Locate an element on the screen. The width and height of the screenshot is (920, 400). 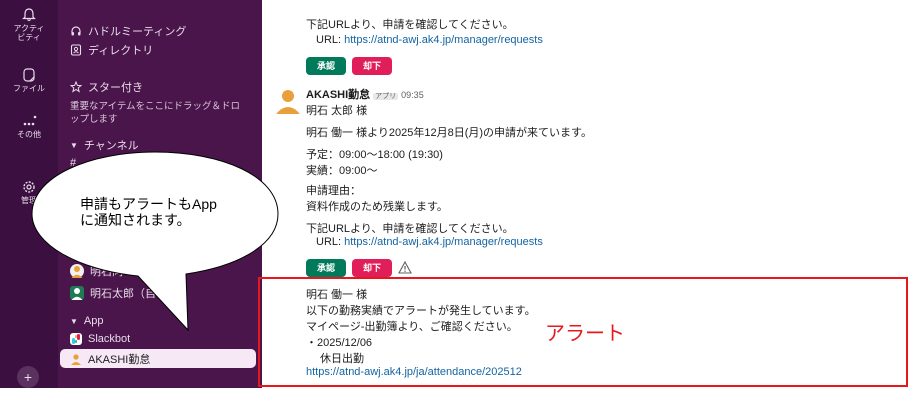
sidebar-slackbot-label: Slackbot is located at coordinates (109, 339).